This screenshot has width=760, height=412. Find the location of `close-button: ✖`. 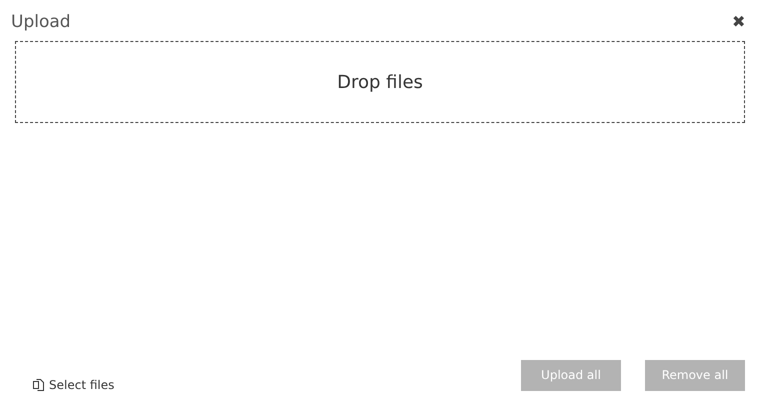

close-button: ✖ is located at coordinates (738, 22).